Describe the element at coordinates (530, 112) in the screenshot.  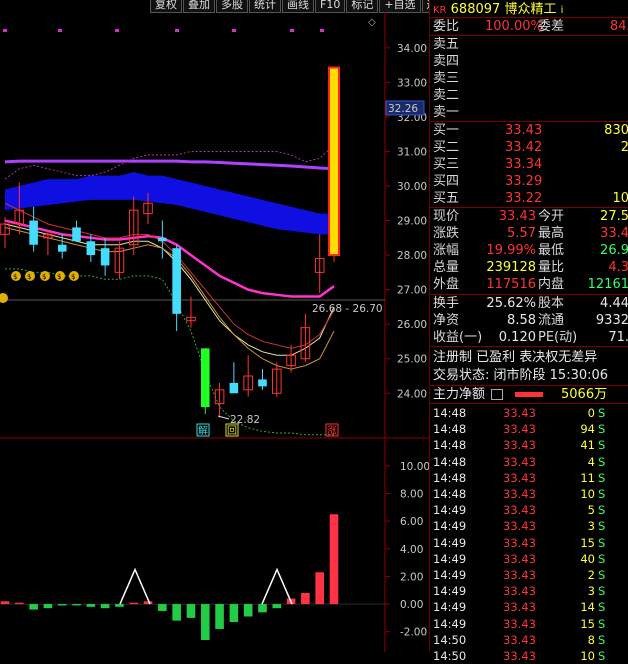
I see `sell-level-row: 卖一` at that location.